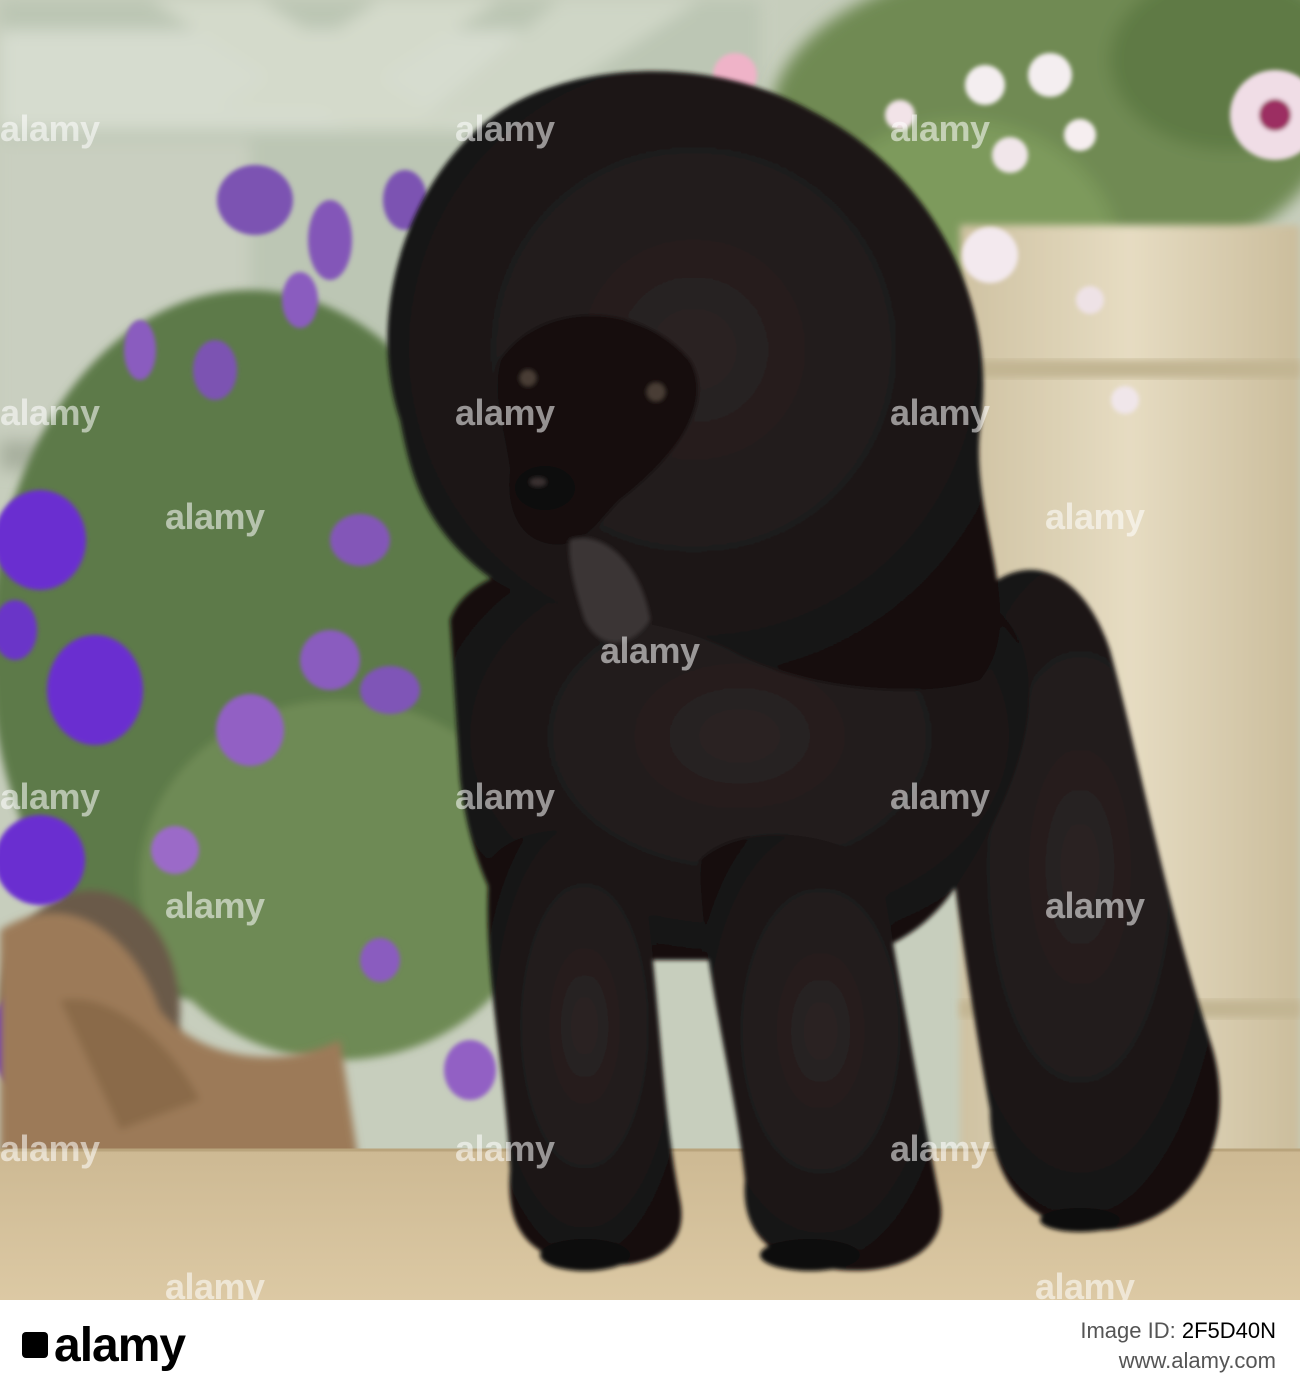 This screenshot has height=1390, width=1300. What do you see at coordinates (35, 1345) in the screenshot?
I see `alamy-logo-icon` at bounding box center [35, 1345].